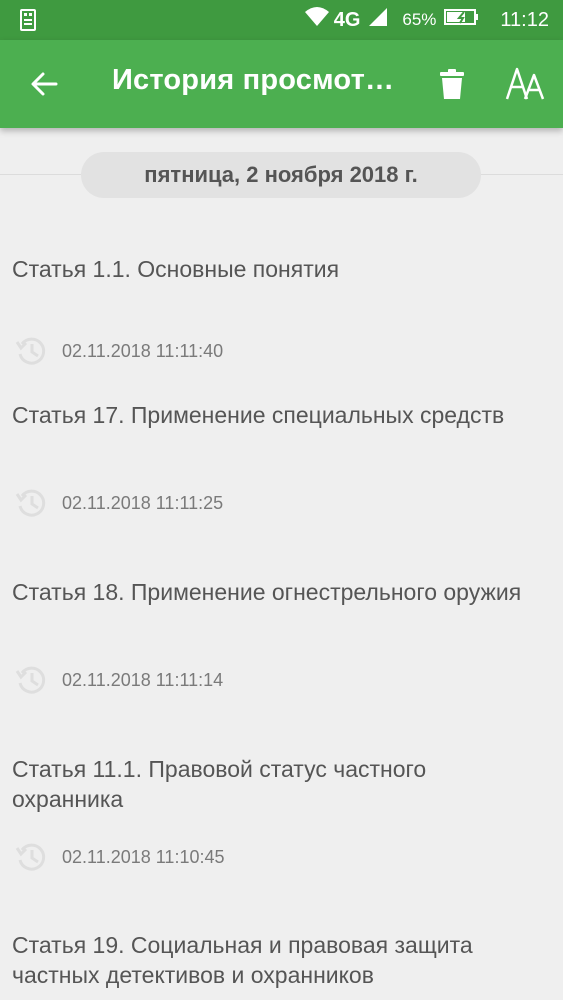  I want to click on item-meta: 02.11.2018 11:11:25, so click(118, 503).